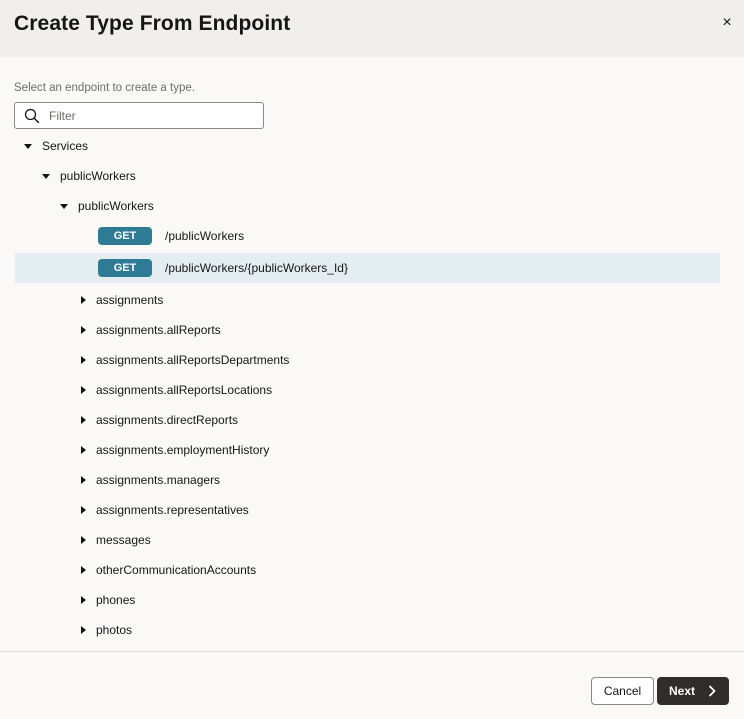  Describe the element at coordinates (65, 146) in the screenshot. I see `tree-node-label: Services` at that location.